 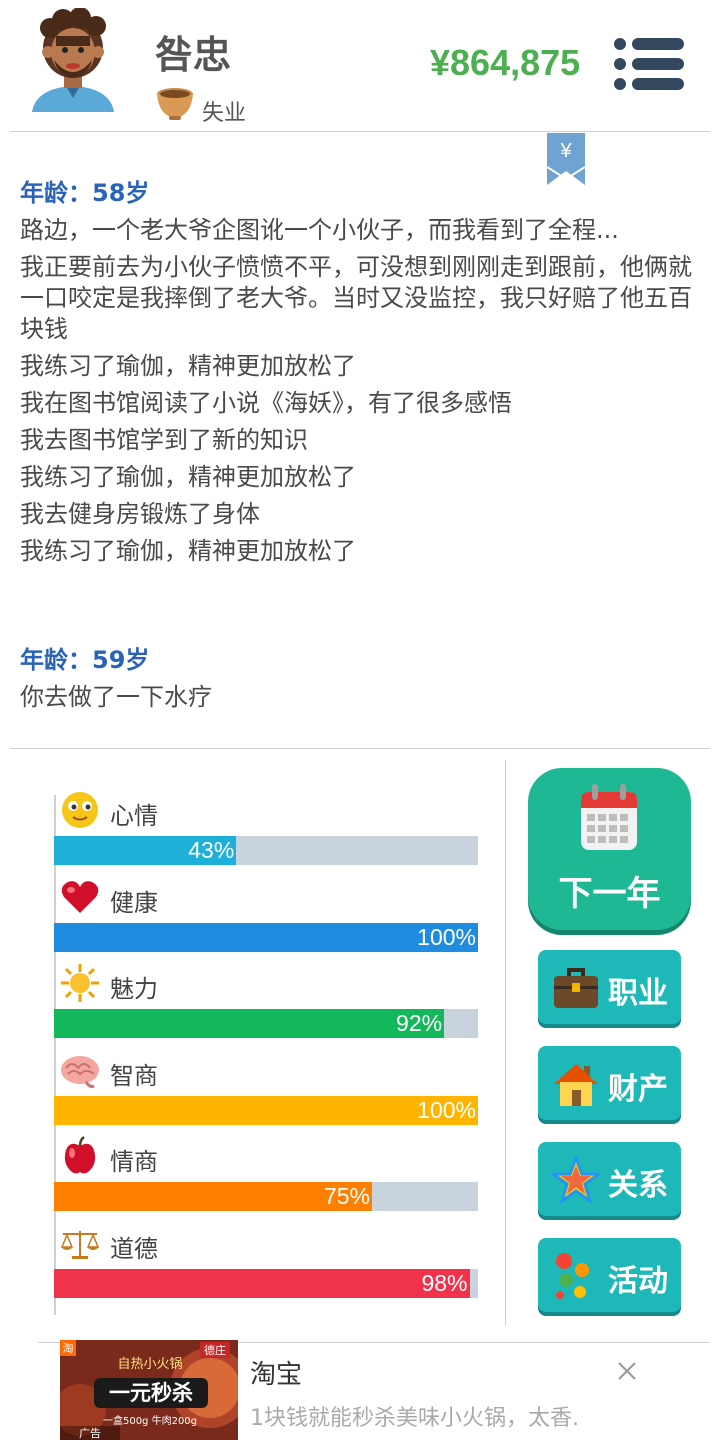 I want to click on brain-icon, so click(x=80, y=1071).